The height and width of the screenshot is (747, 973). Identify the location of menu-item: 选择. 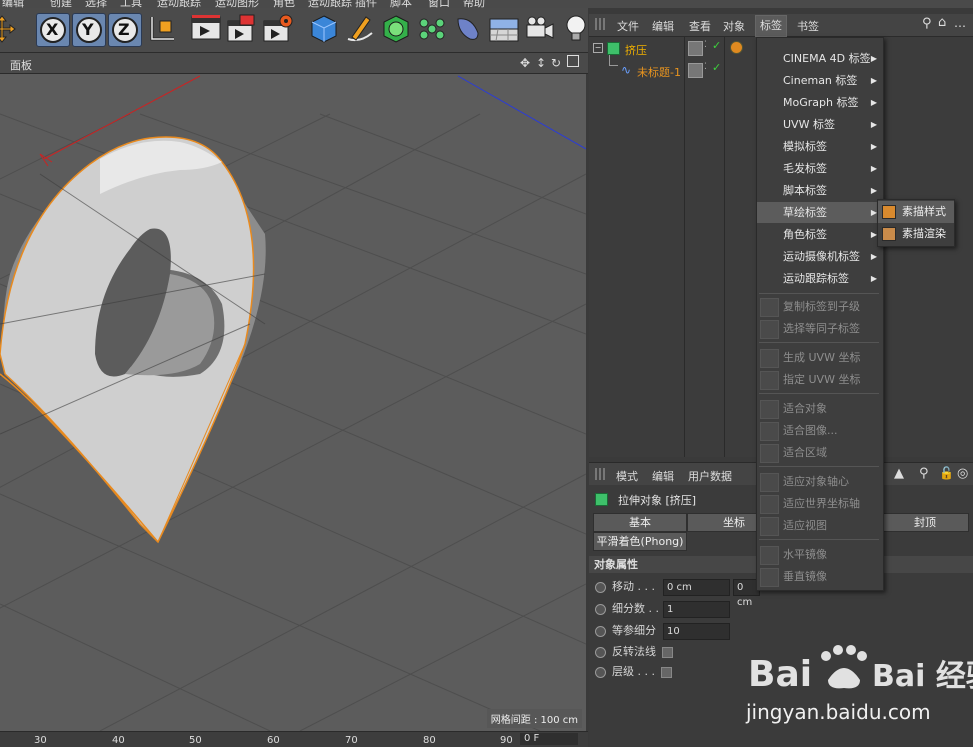
(96, 4).